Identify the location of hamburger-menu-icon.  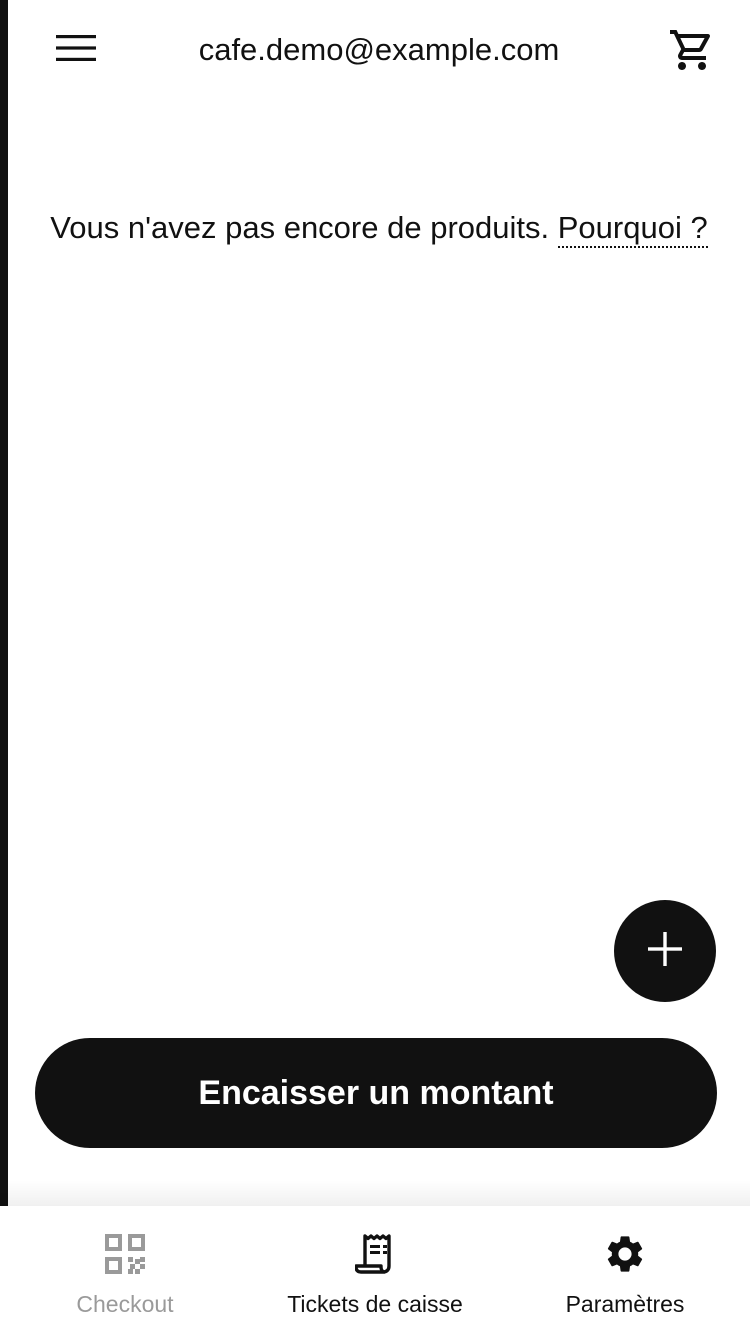
(76, 50).